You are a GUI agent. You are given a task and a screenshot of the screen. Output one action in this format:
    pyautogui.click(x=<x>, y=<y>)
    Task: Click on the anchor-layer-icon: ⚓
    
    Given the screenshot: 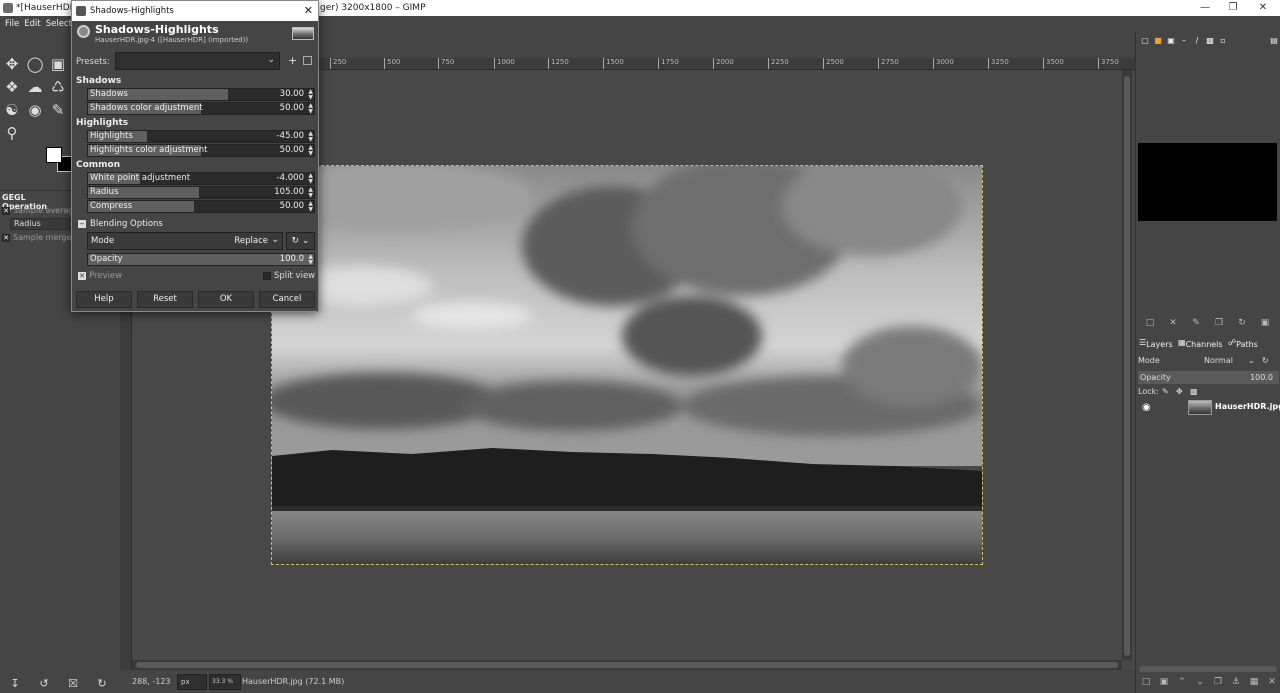 What is the action you would take?
    pyautogui.click(x=1236, y=682)
    